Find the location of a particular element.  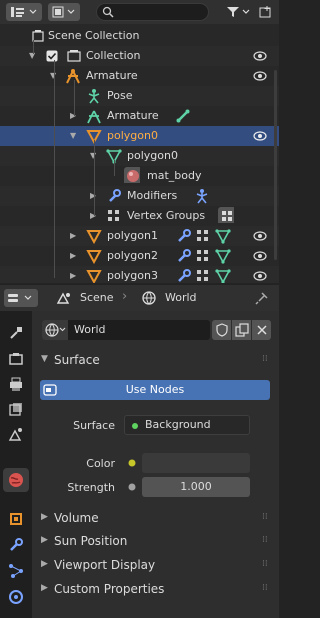

row-label: mat_body is located at coordinates (174, 175).